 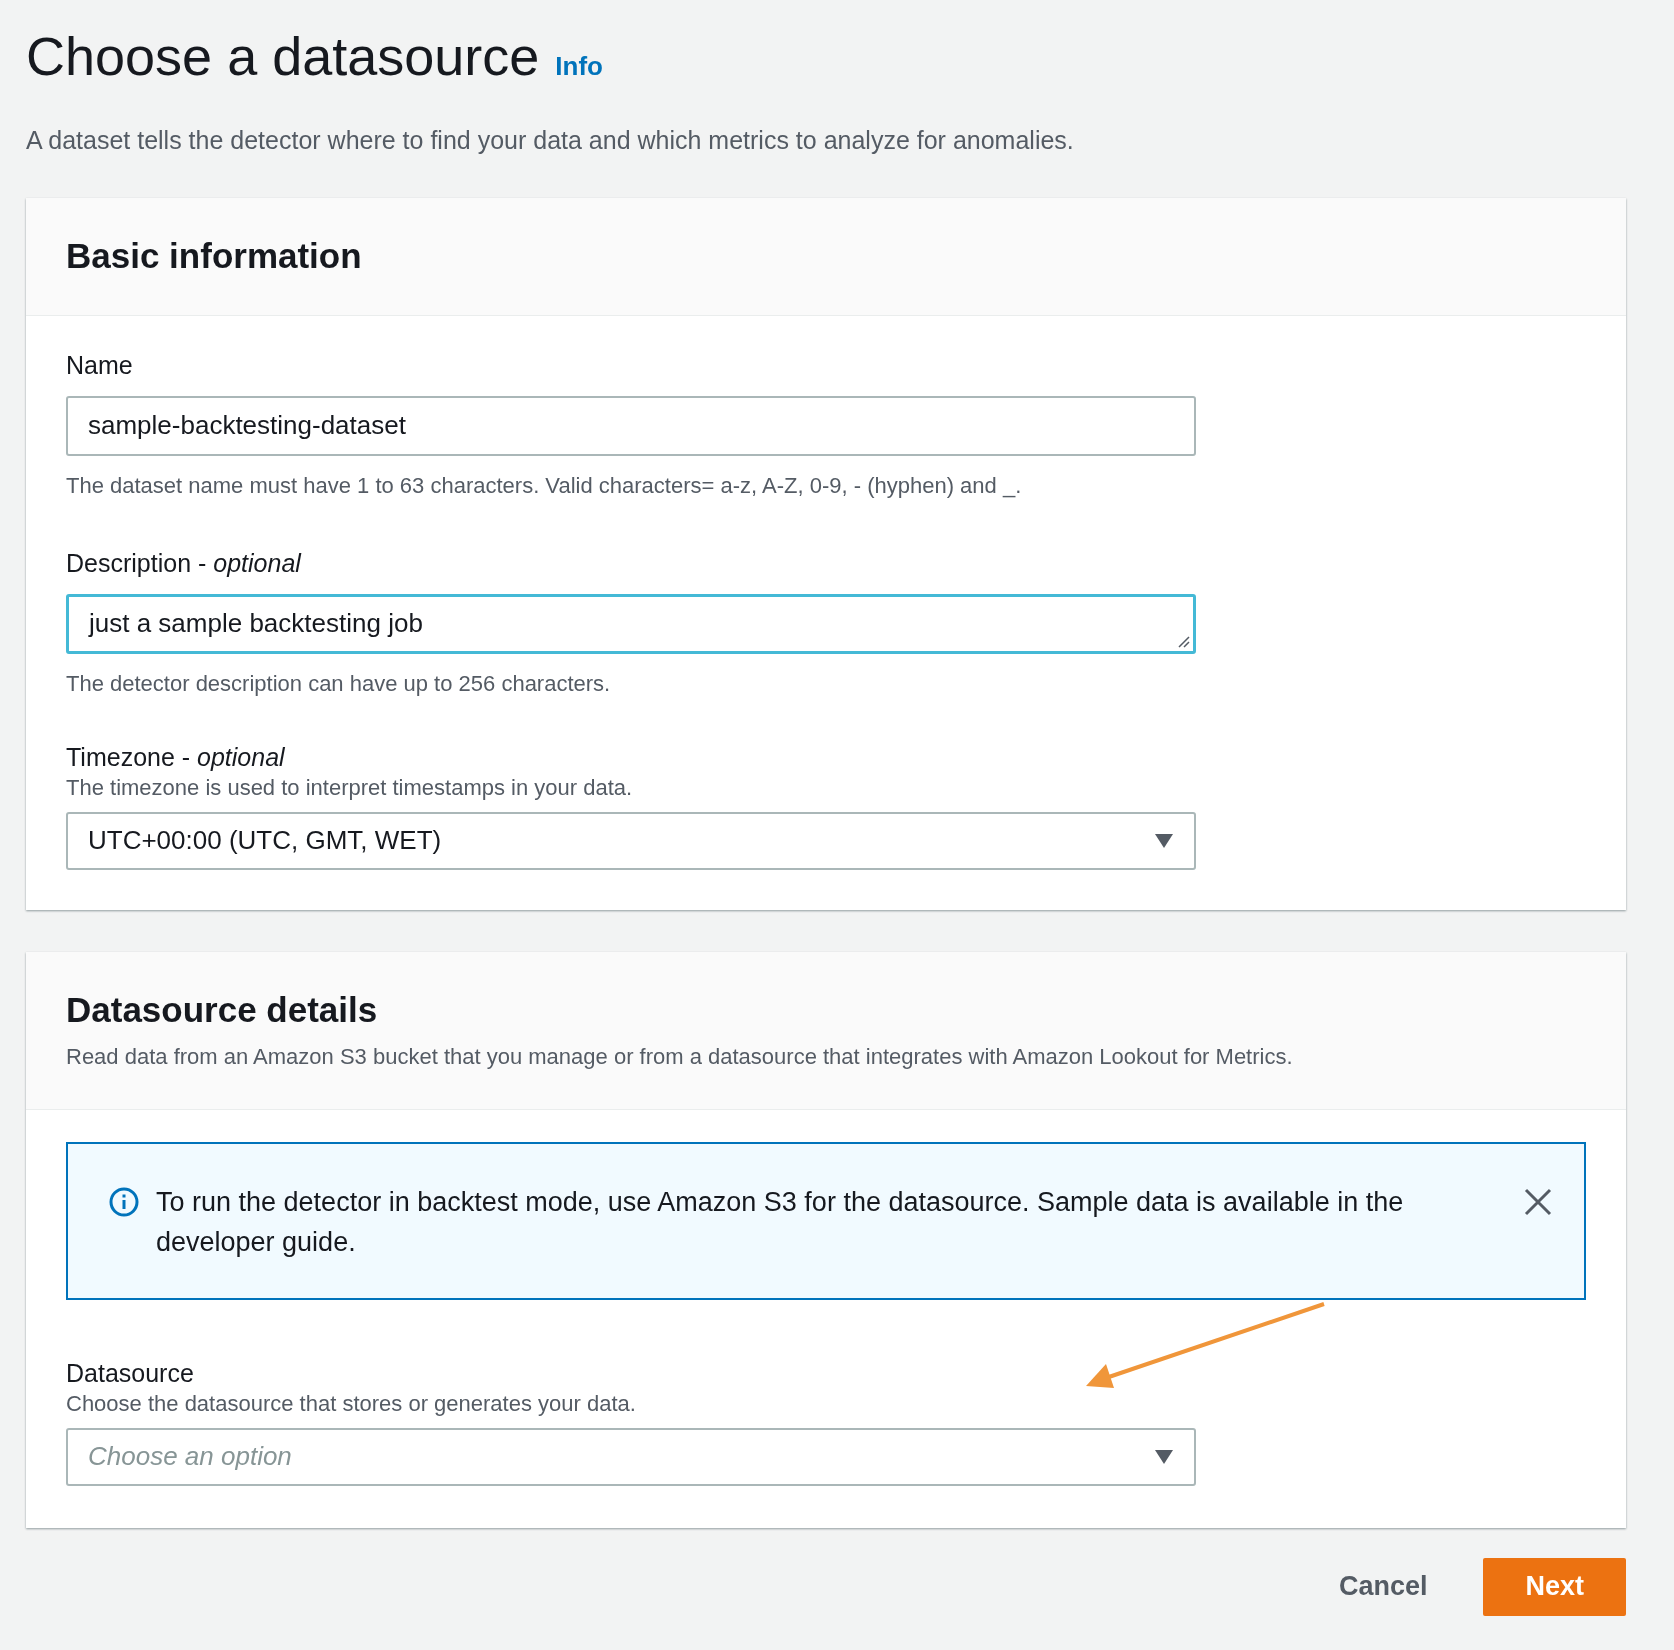 I want to click on resize-handle-icon, so click(x=1184, y=641).